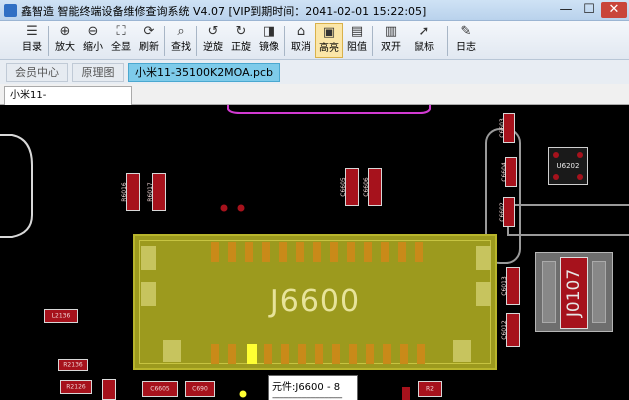 The image size is (629, 400). Describe the element at coordinates (61, 316) in the screenshot. I see `inductor-l2136: L2136` at that location.